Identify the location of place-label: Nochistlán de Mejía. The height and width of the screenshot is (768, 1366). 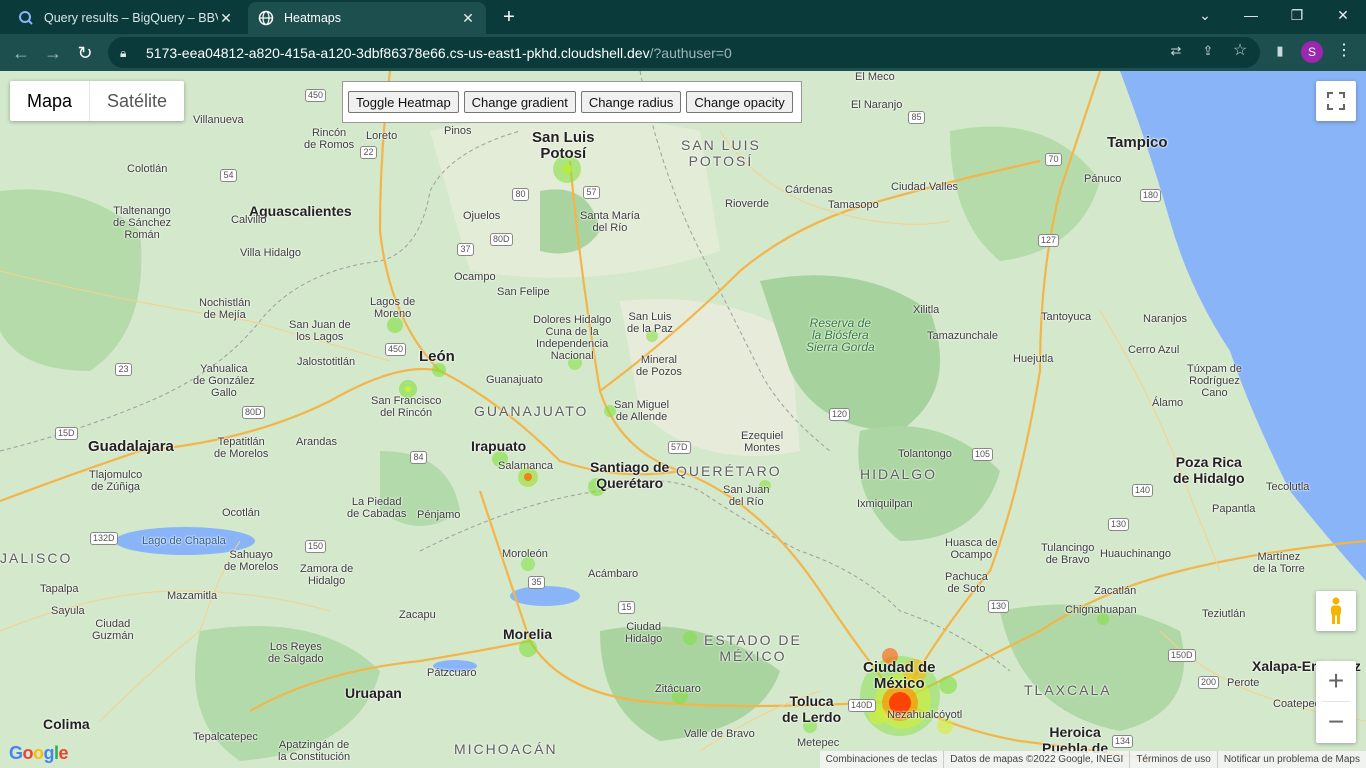
(225, 309).